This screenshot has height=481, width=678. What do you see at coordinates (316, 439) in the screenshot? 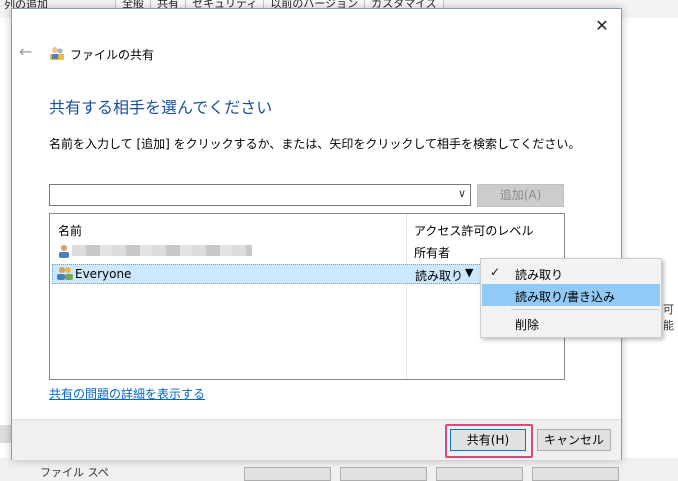
I see `dialog-footer: 共有(H) キャンセル` at bounding box center [316, 439].